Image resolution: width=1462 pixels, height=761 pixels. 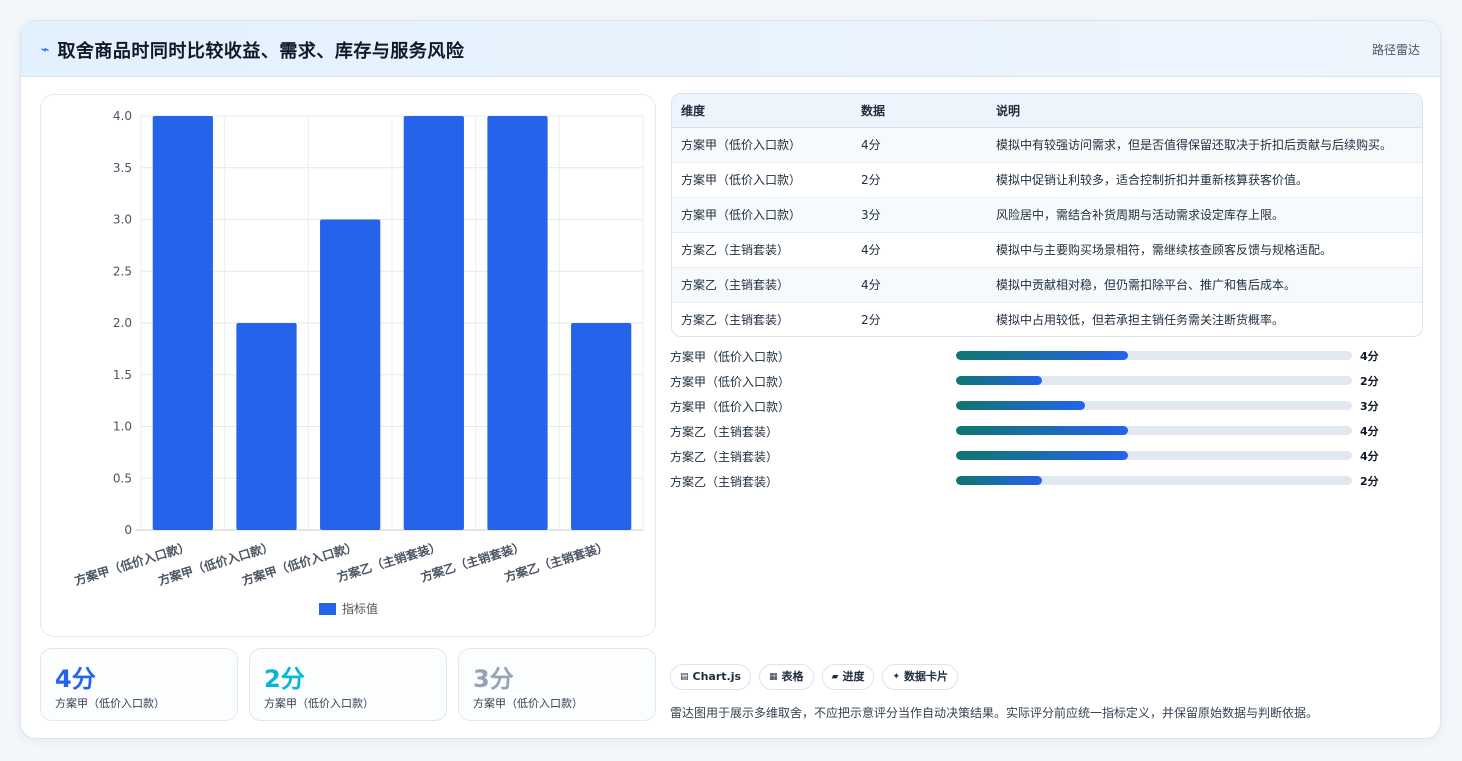 What do you see at coordinates (919, 215) in the screenshot?
I see `table-cell: 3分` at bounding box center [919, 215].